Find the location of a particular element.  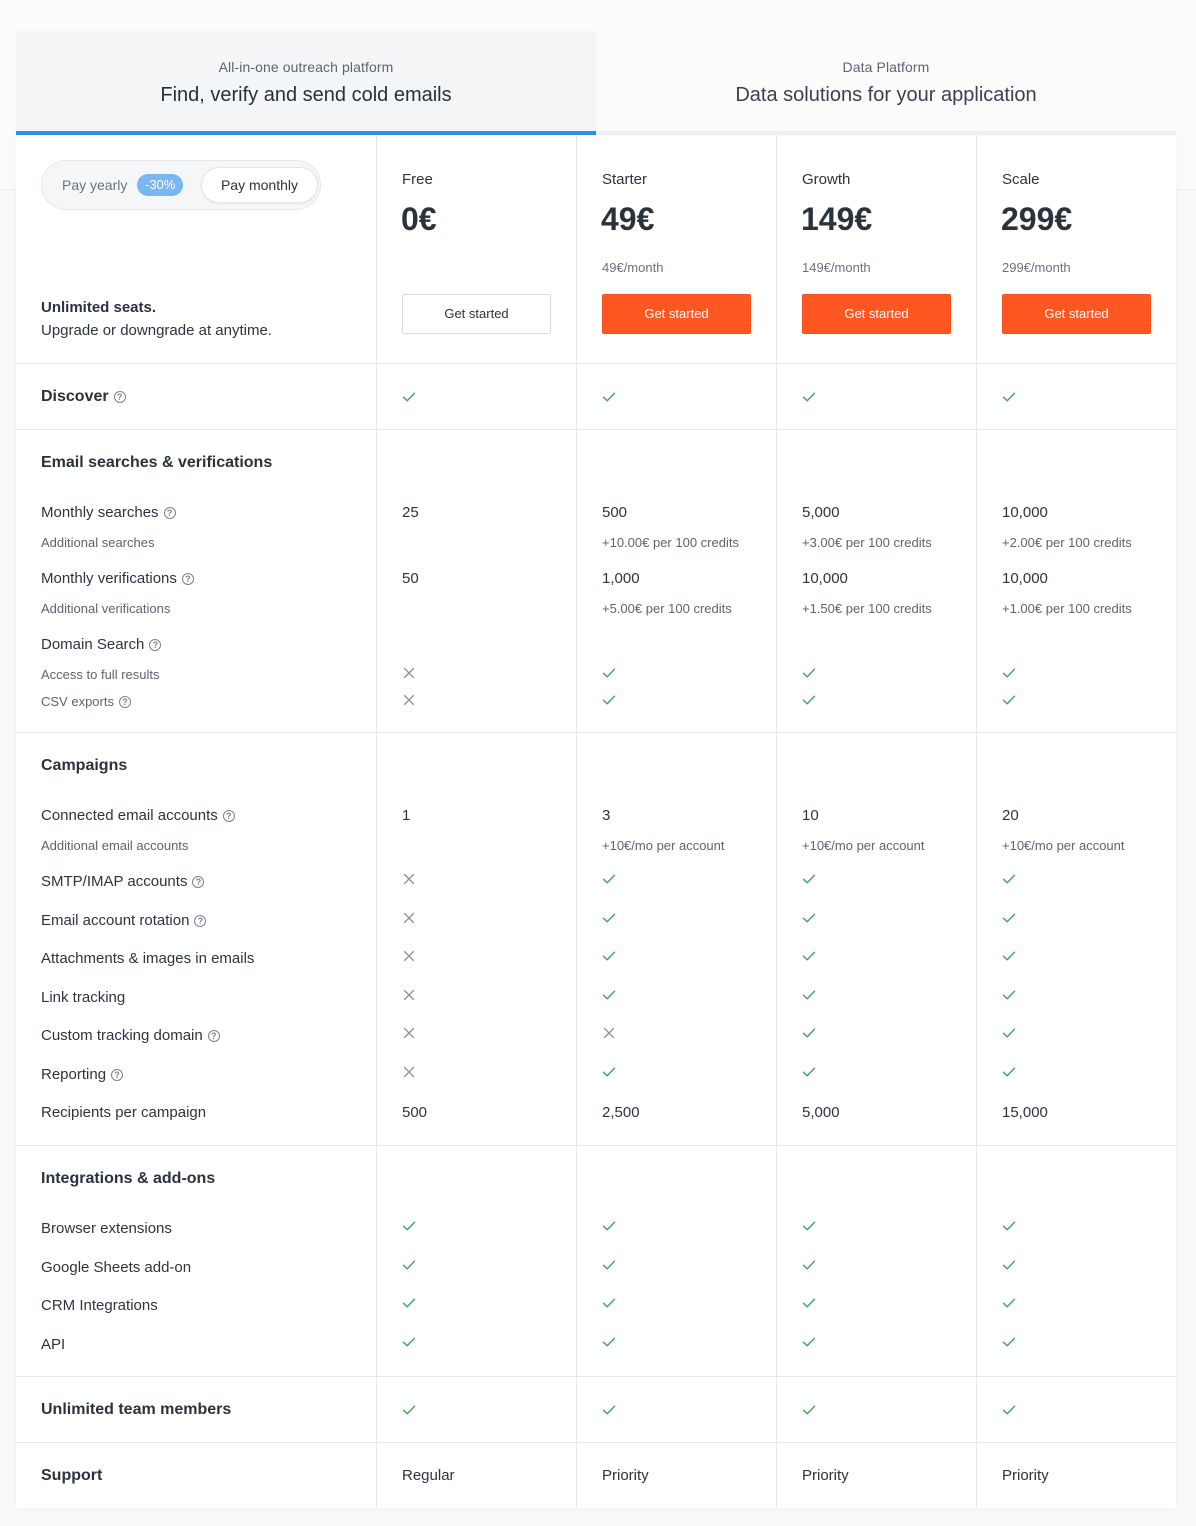

support-label: Support is located at coordinates (72, 1475).